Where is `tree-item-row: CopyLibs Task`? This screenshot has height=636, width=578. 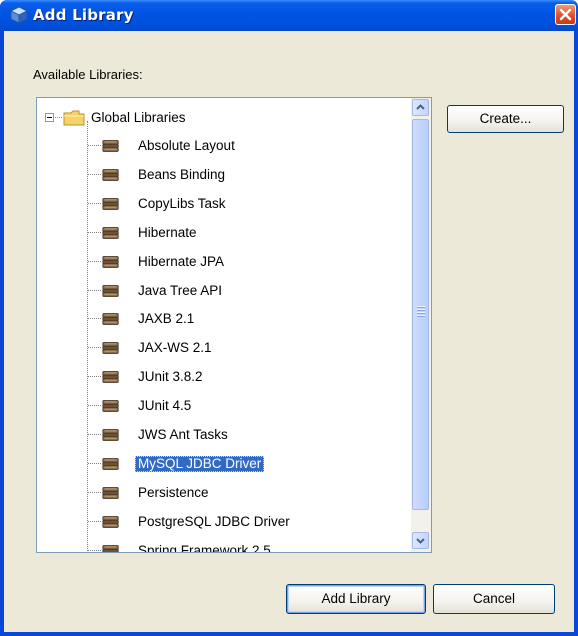 tree-item-row: CopyLibs Task is located at coordinates (226, 204).